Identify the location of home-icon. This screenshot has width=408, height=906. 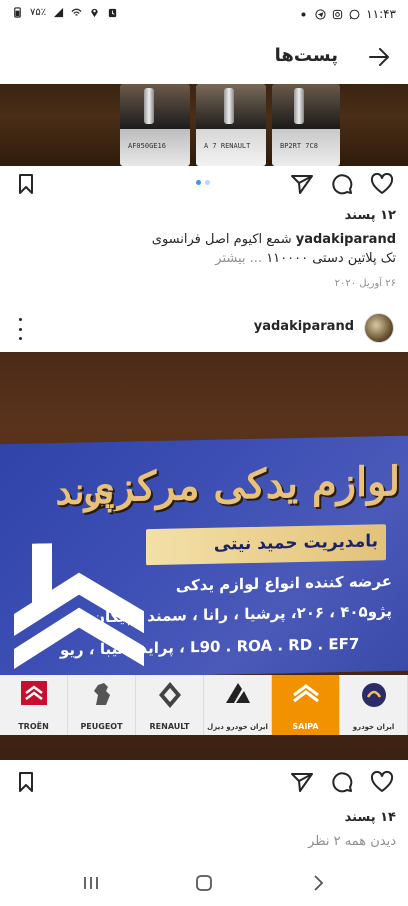
(204, 883).